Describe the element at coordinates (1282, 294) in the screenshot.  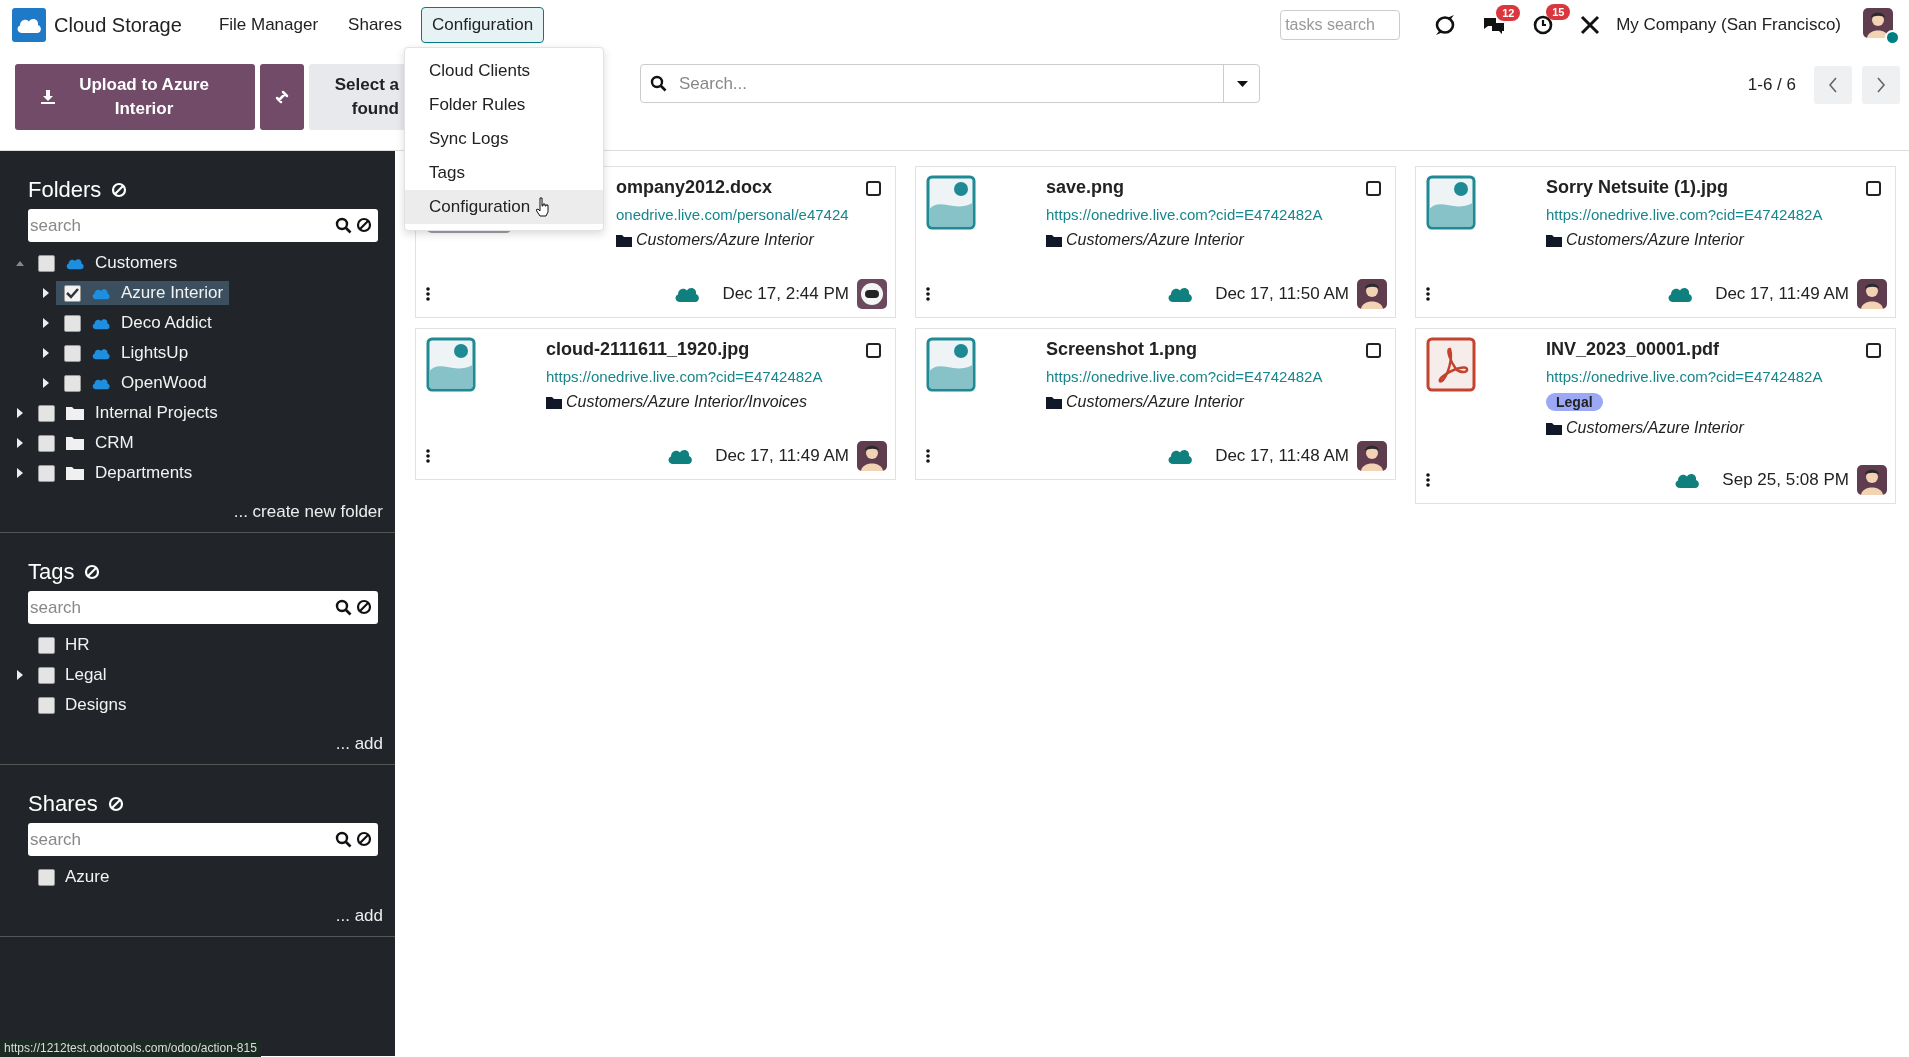
I see `modified-date: Dec 17, 11:50 AM` at that location.